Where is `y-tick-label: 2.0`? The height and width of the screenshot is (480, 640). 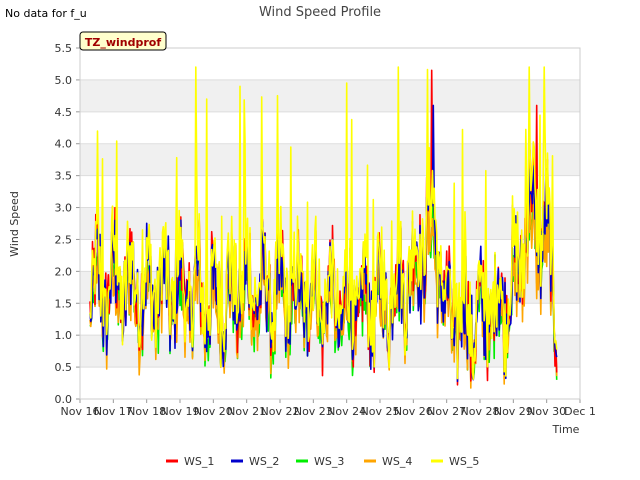 y-tick-label: 2.0 is located at coordinates (64, 271).